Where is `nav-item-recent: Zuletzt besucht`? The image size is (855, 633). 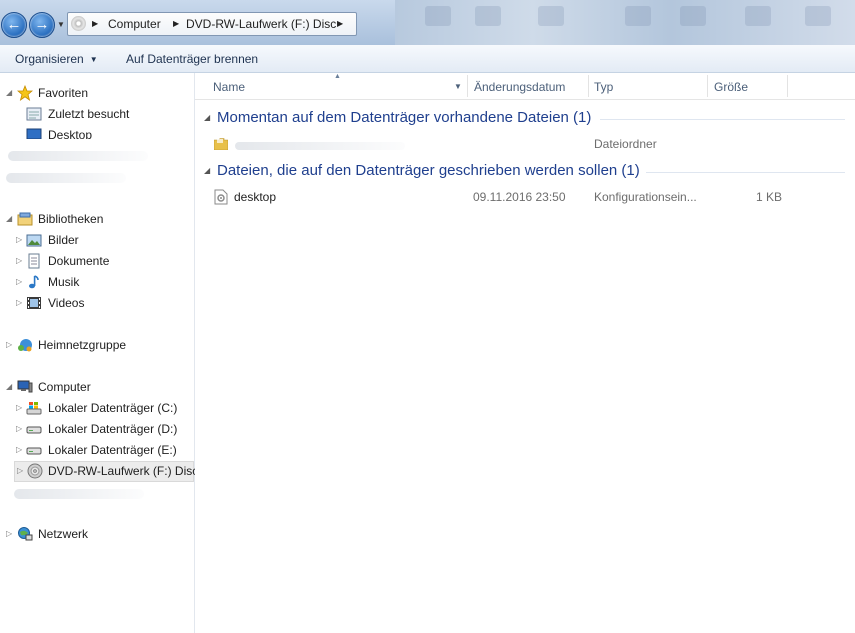
nav-item-recent: Zuletzt besucht is located at coordinates (101, 114).